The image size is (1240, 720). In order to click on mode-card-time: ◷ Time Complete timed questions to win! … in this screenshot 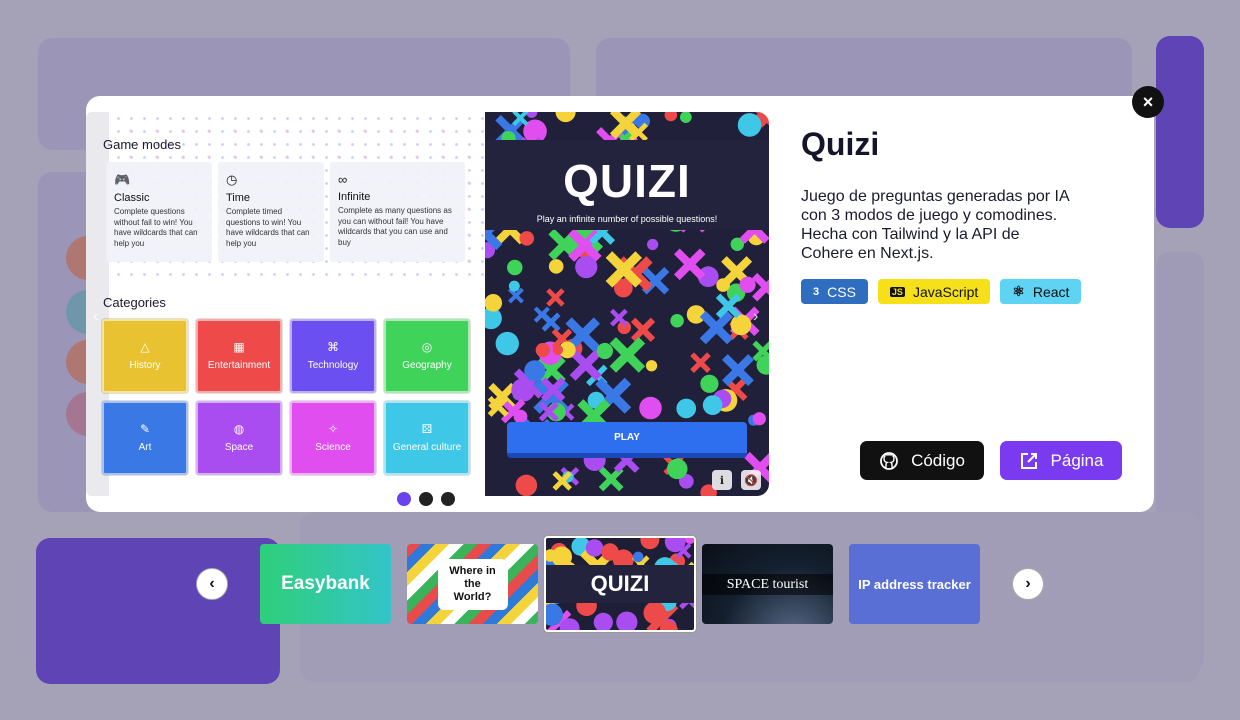, I will do `click(271, 212)`.